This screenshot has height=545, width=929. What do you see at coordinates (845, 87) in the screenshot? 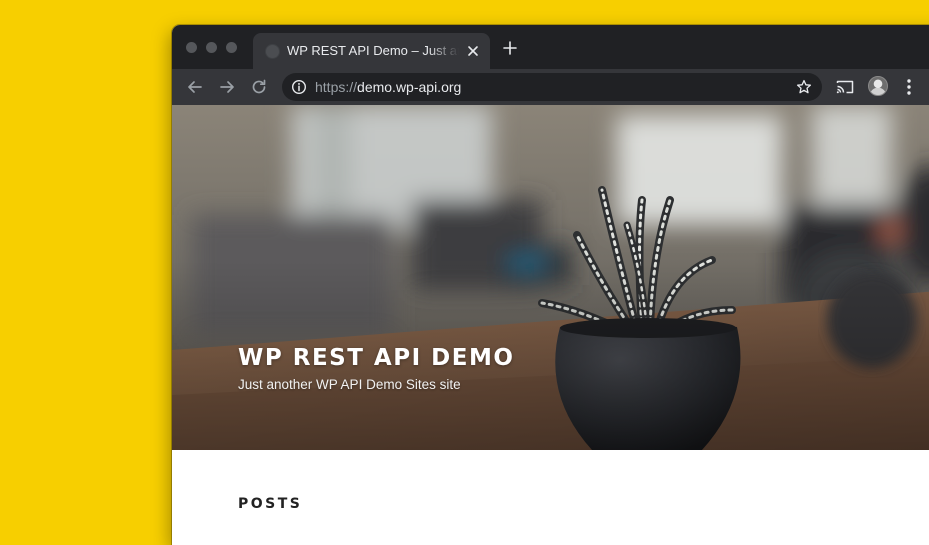
I see `cast-icon` at bounding box center [845, 87].